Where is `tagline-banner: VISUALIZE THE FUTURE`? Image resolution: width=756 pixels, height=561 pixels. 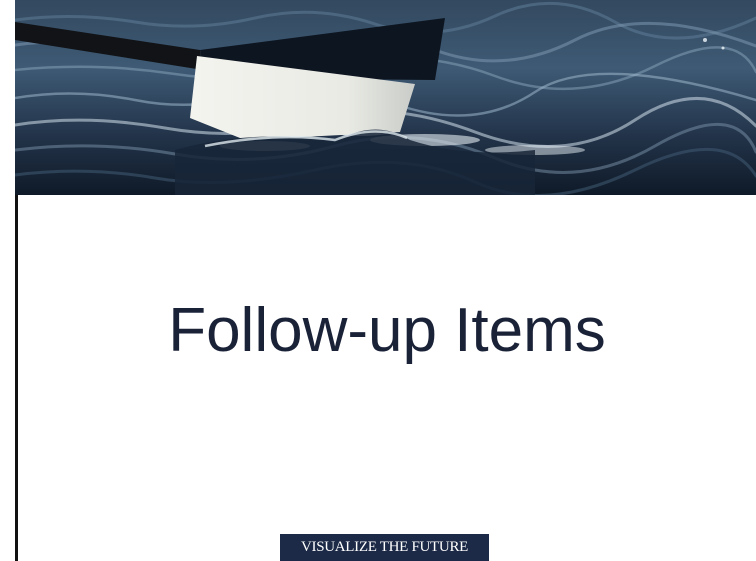
tagline-banner: VISUALIZE THE FUTURE is located at coordinates (384, 547).